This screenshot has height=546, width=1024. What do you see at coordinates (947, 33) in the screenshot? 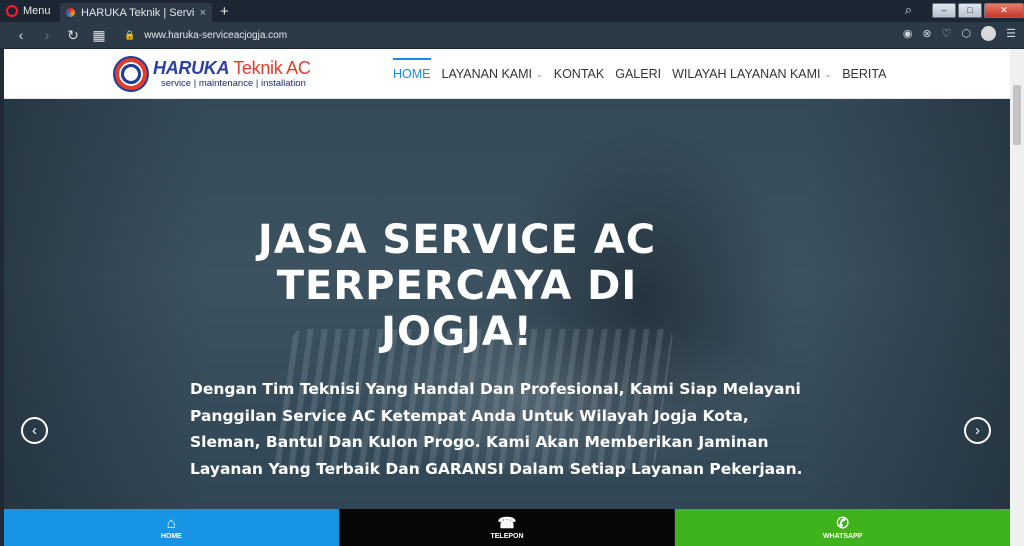
I see `heart-icon: ♡` at bounding box center [947, 33].